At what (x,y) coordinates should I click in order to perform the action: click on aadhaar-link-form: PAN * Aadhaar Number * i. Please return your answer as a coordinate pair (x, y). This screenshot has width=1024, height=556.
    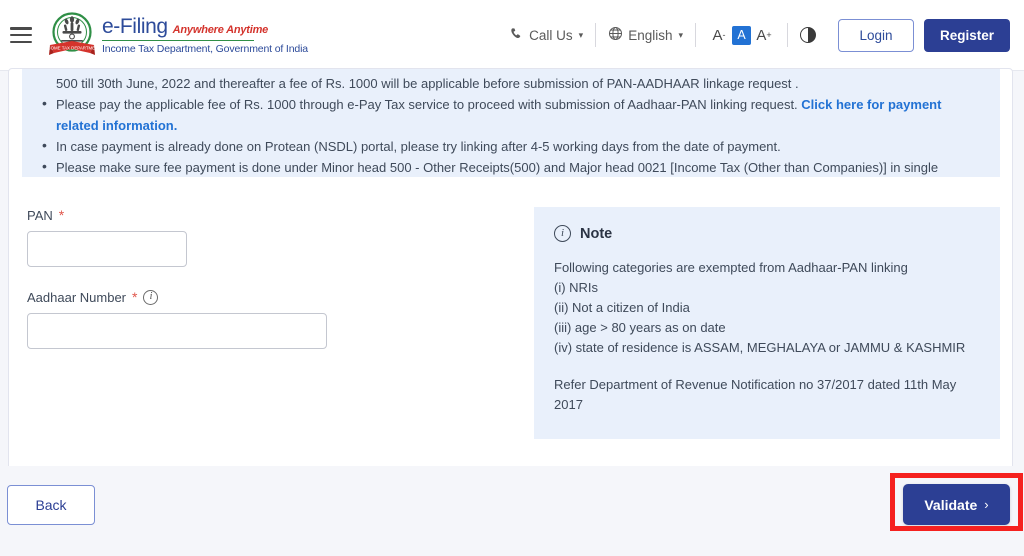
    Looking at the image, I should click on (272, 278).